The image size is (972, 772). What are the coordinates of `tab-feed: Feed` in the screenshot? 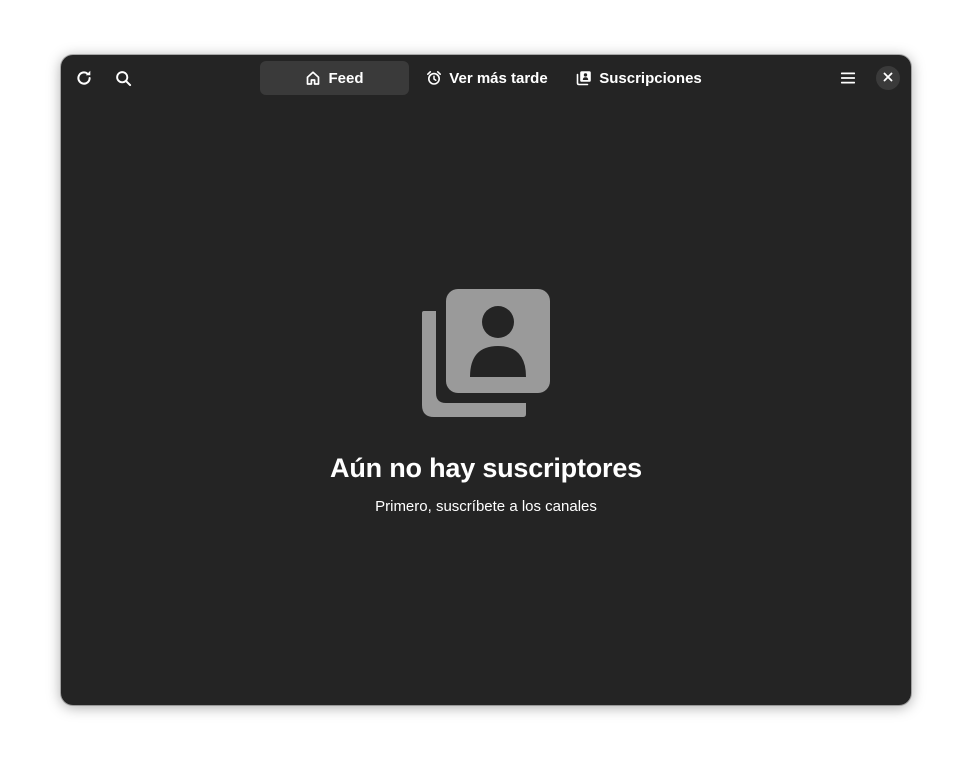 It's located at (334, 78).